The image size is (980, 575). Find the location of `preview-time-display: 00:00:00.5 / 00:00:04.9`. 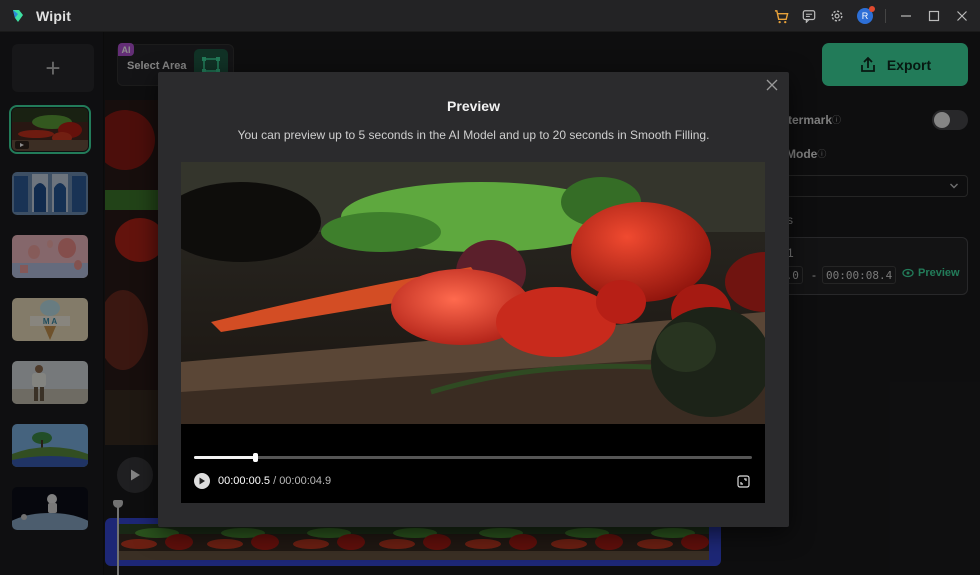

preview-time-display: 00:00:00.5 / 00:00:04.9 is located at coordinates (274, 481).